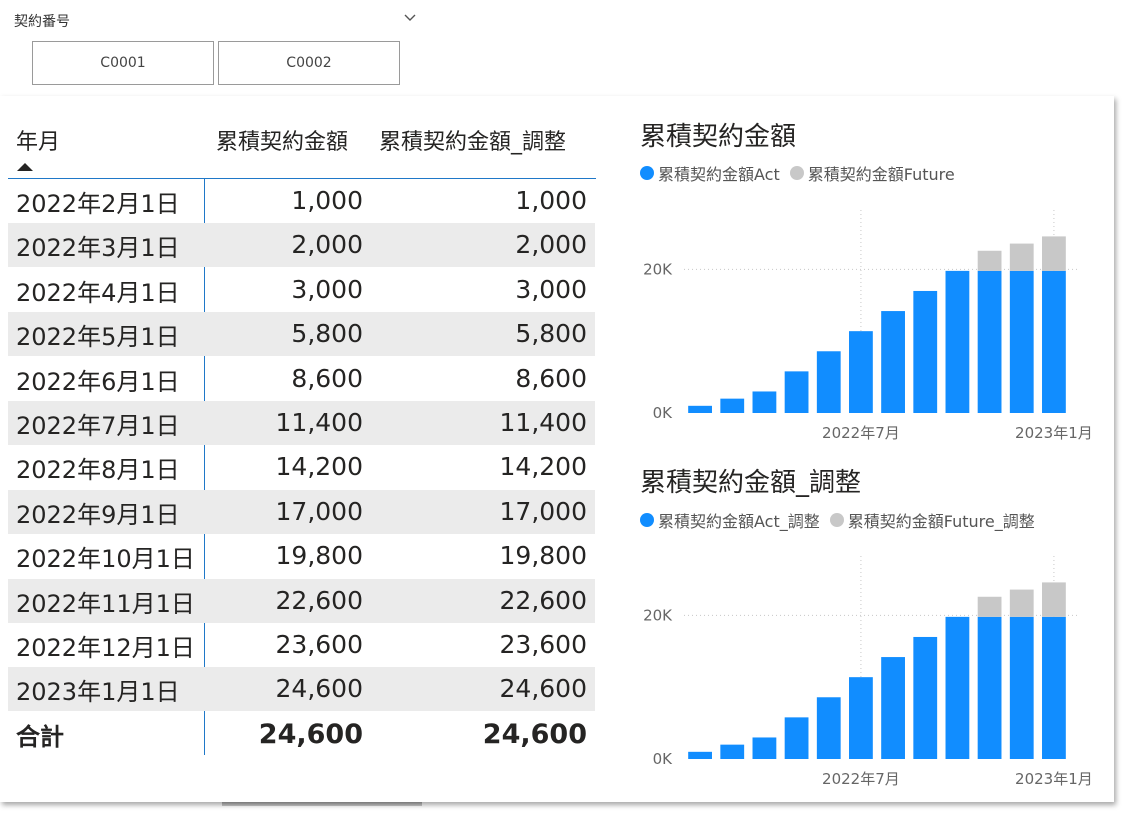  What do you see at coordinates (718, 137) in the screenshot?
I see `chart1-title: 累積契約金額` at bounding box center [718, 137].